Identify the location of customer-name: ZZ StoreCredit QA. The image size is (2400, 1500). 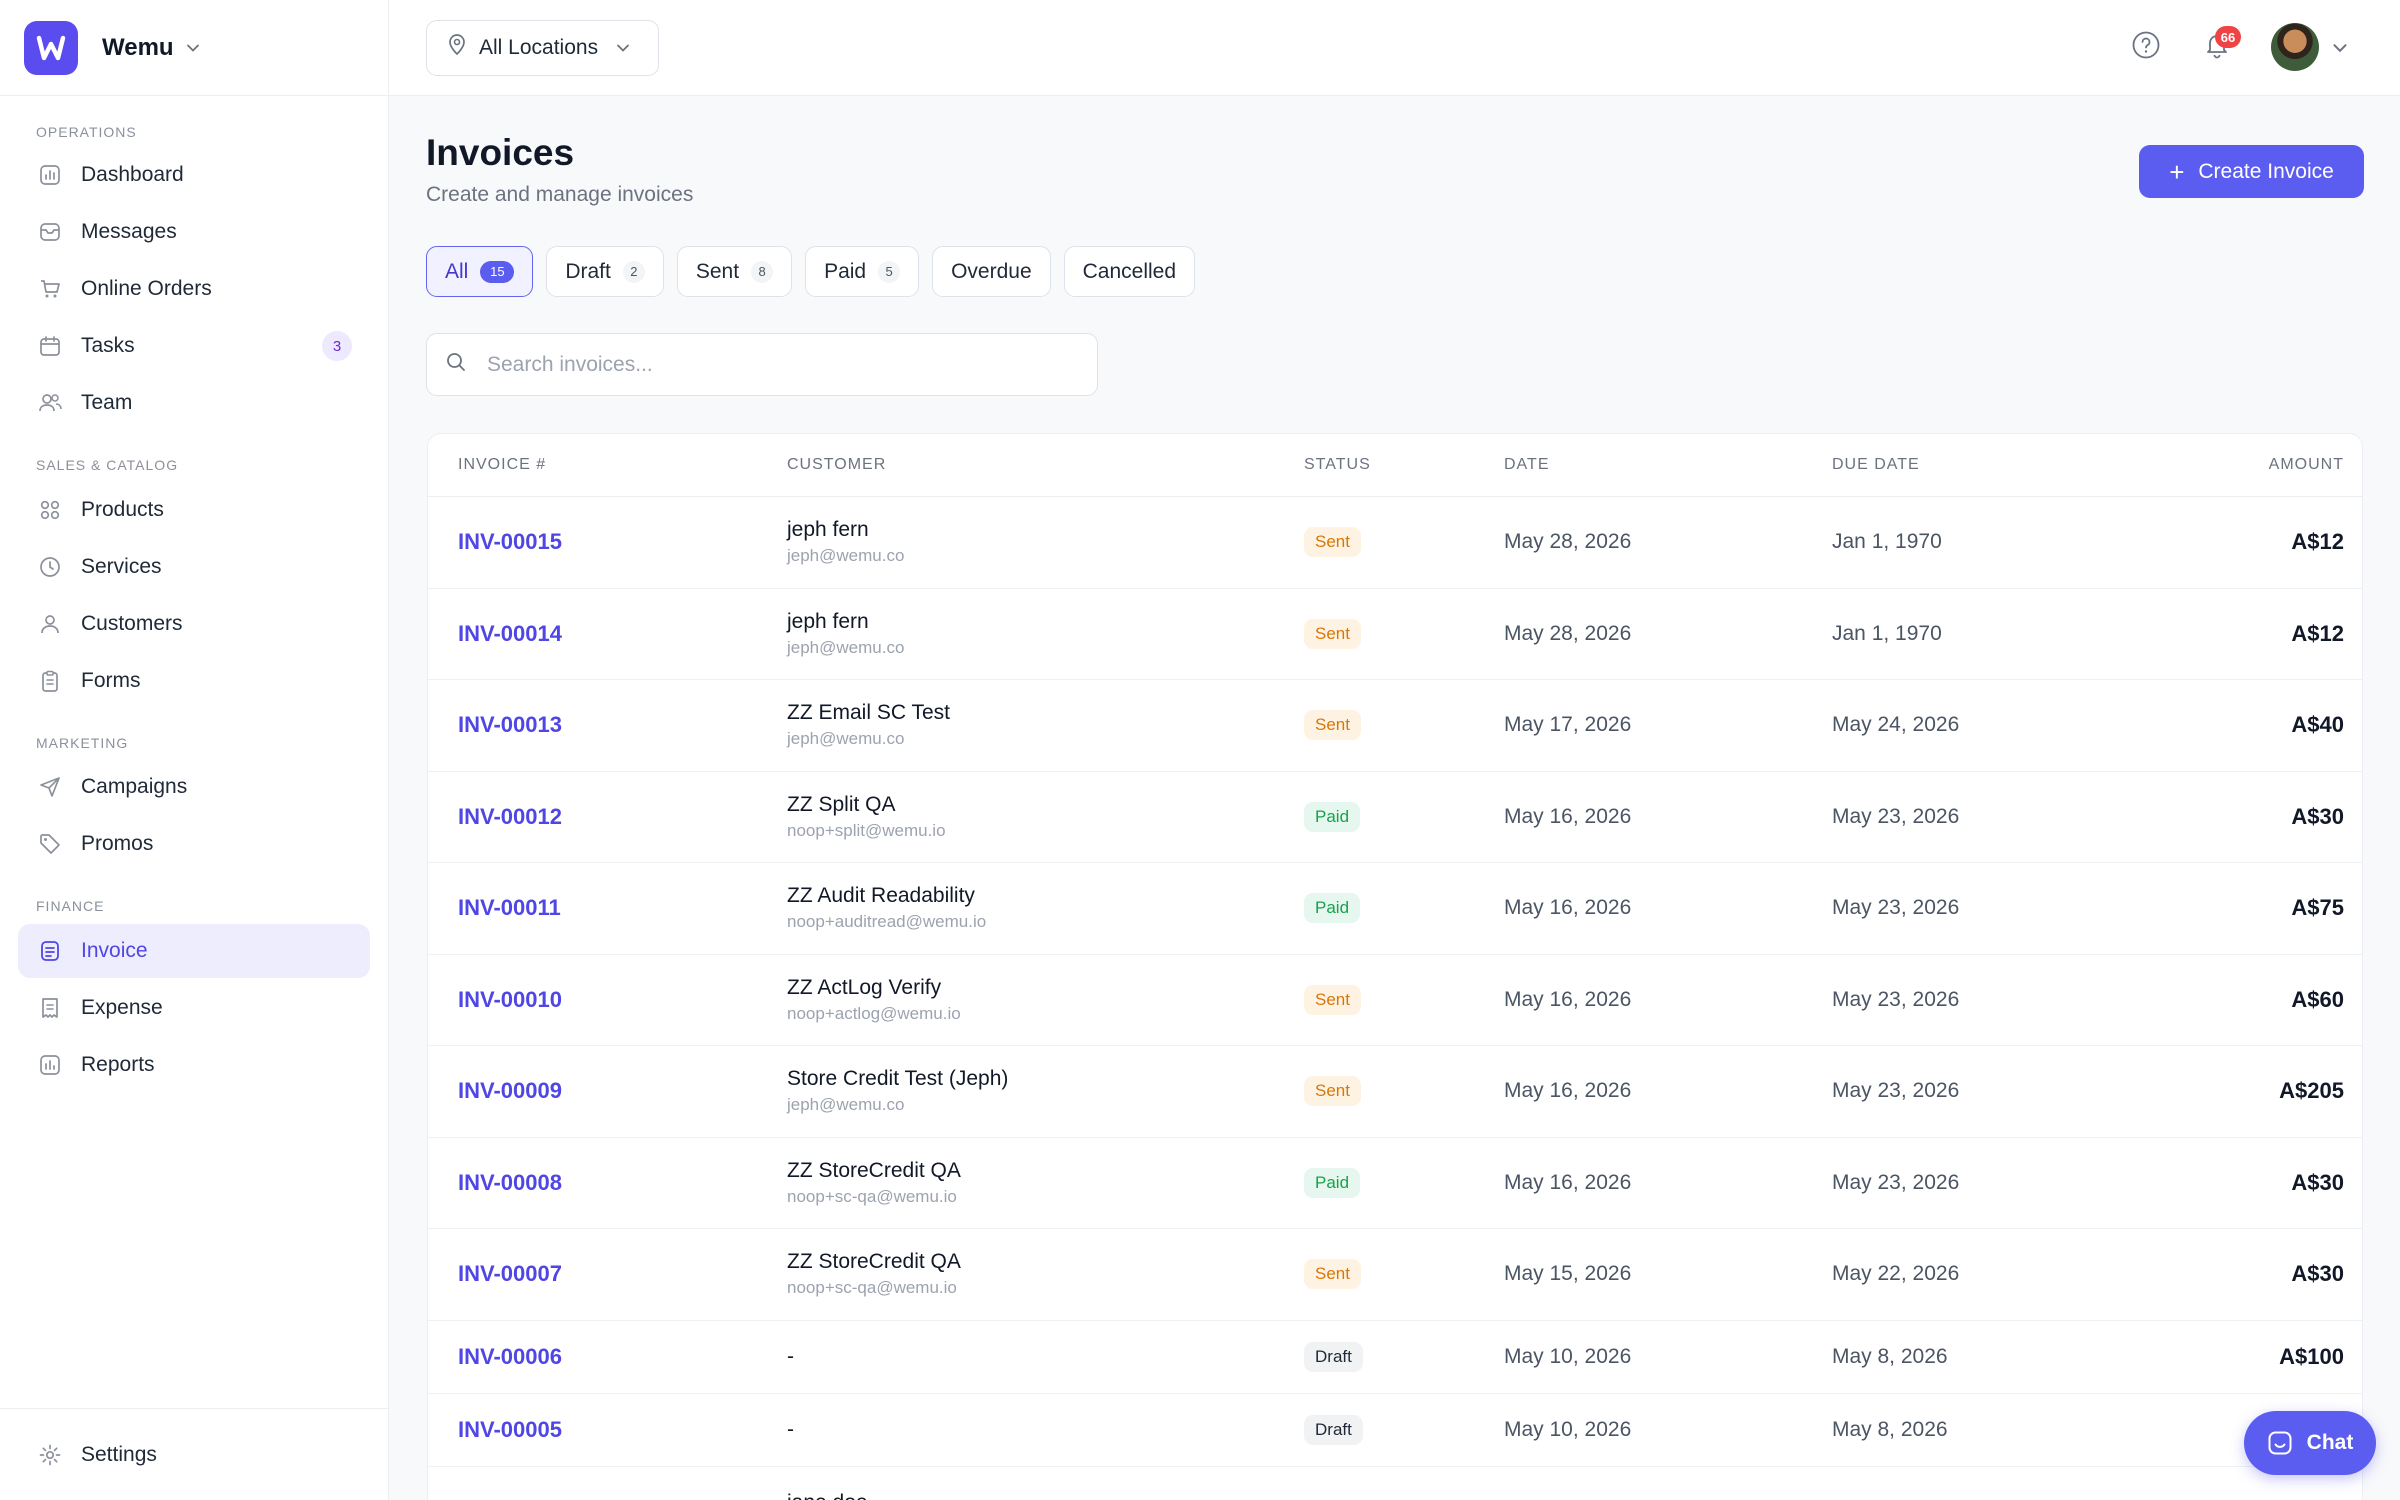
(874, 1262).